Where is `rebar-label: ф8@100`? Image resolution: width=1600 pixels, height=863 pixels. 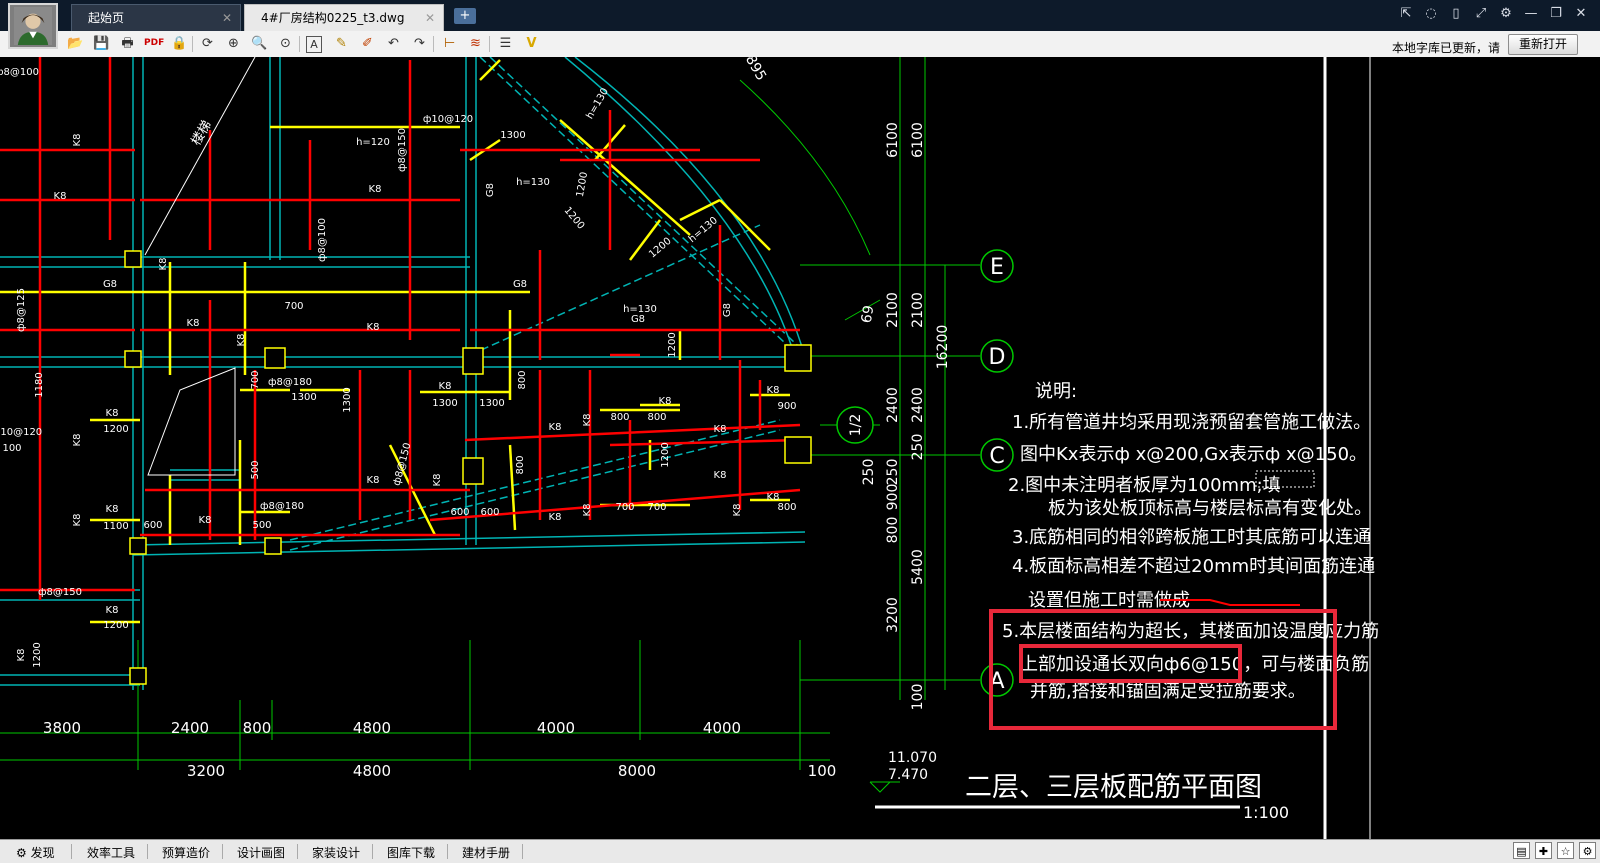
rebar-label: ф8@100 is located at coordinates (322, 240).